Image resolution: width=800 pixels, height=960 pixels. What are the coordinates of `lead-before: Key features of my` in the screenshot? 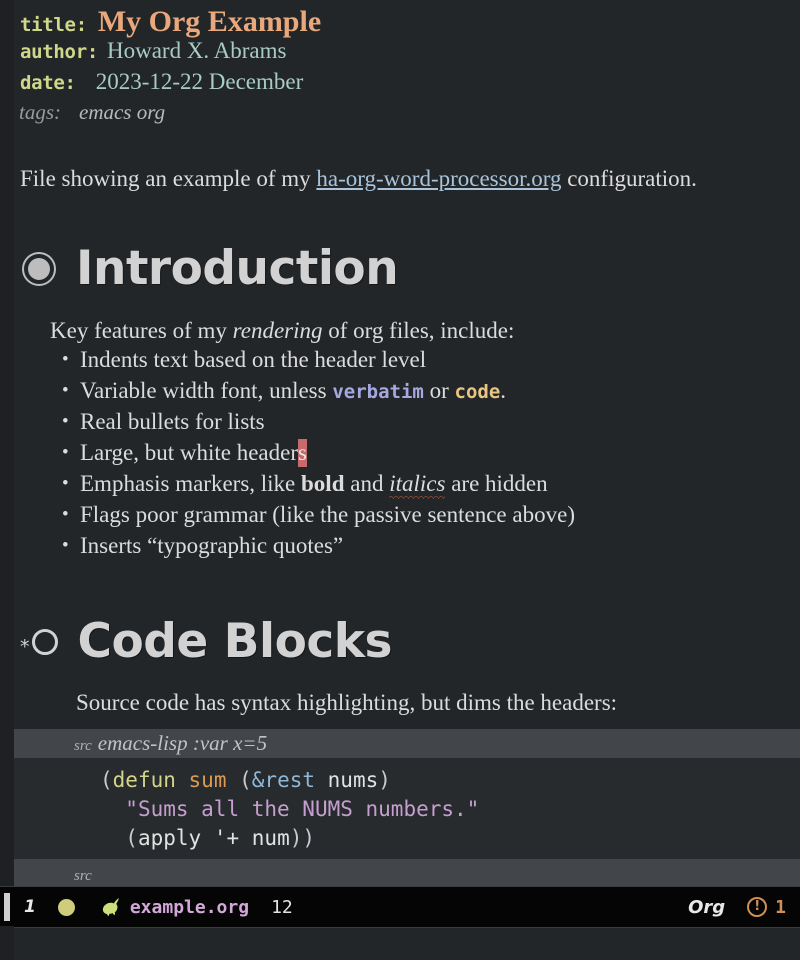 It's located at (141, 330).